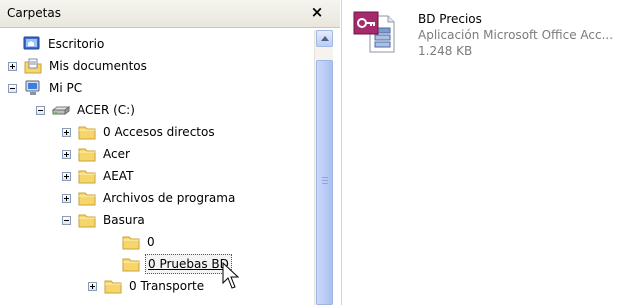  What do you see at coordinates (170, 14) in the screenshot?
I see `folders-pane-header: Carpetas ×` at bounding box center [170, 14].